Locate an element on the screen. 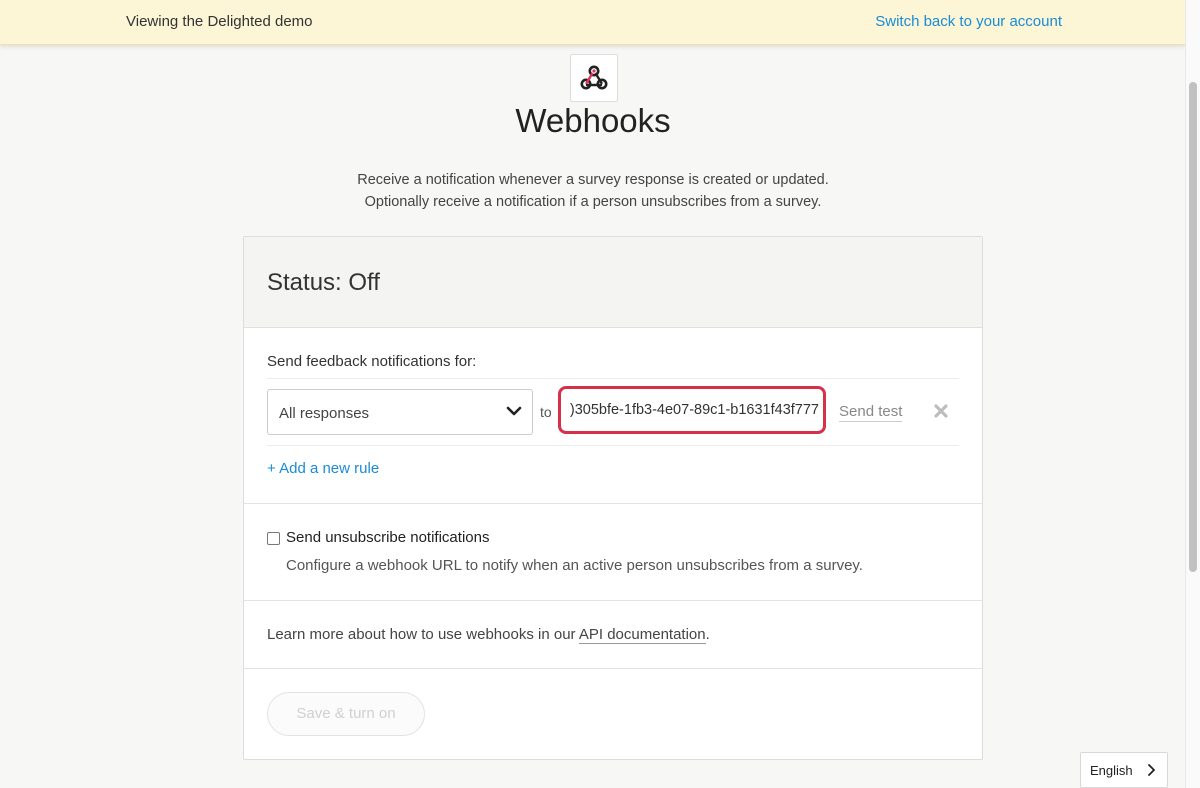 The height and width of the screenshot is (788, 1200). chevron-down-icon is located at coordinates (514, 411).